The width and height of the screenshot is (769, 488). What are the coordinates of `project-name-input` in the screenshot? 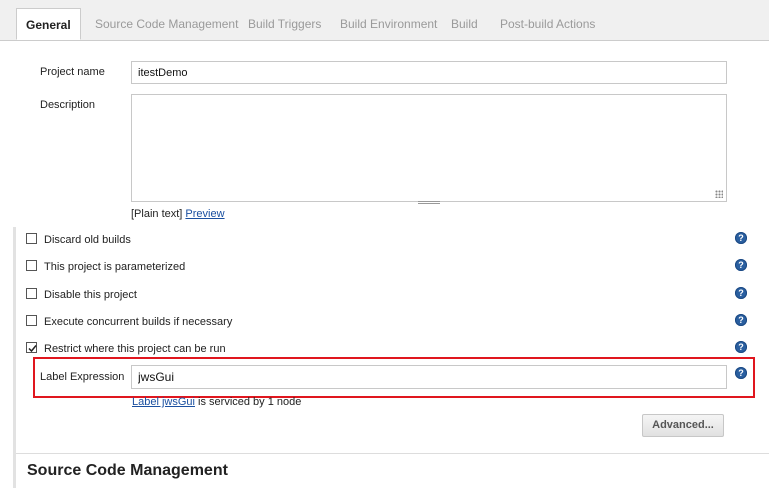 It's located at (429, 72).